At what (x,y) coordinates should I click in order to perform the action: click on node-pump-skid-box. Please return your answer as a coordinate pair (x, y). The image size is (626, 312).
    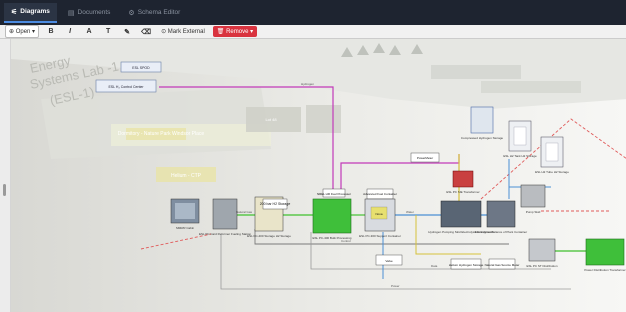
    Looking at the image, I should click on (533, 196).